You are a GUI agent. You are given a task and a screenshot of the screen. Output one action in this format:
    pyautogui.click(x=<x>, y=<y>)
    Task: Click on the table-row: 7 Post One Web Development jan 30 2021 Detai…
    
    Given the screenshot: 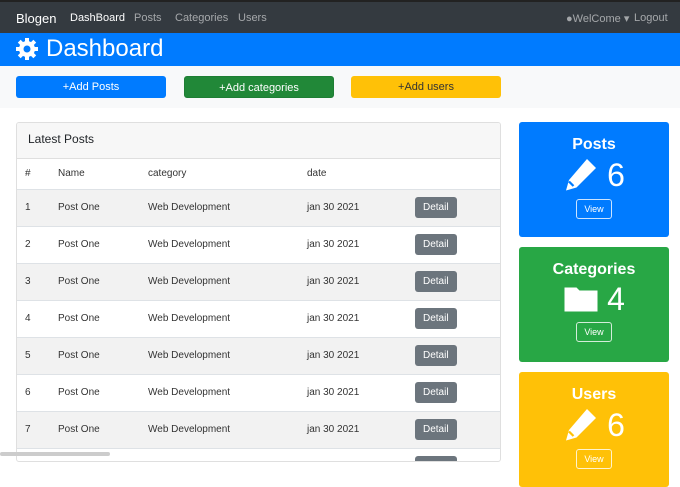 What is the action you would take?
    pyautogui.click(x=258, y=429)
    